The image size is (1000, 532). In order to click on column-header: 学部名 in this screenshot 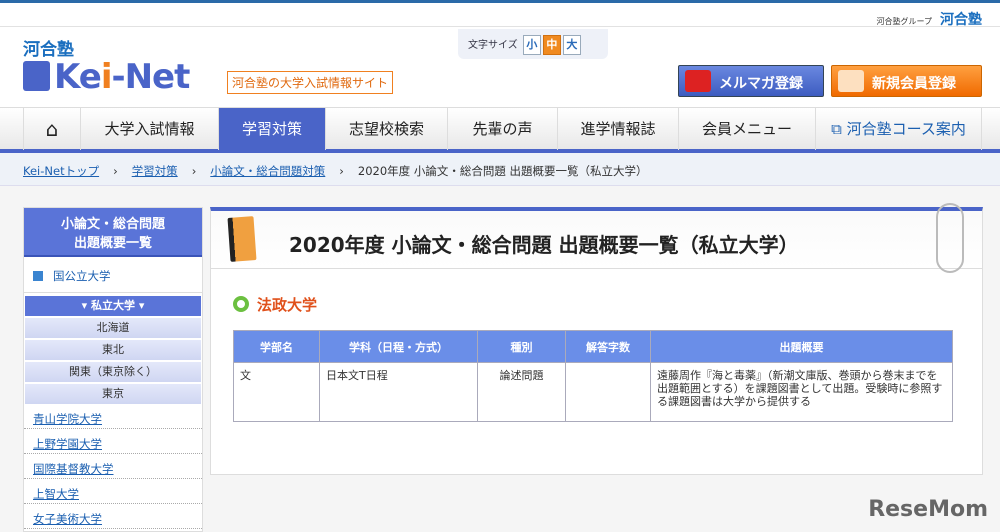, I will do `click(276, 346)`.